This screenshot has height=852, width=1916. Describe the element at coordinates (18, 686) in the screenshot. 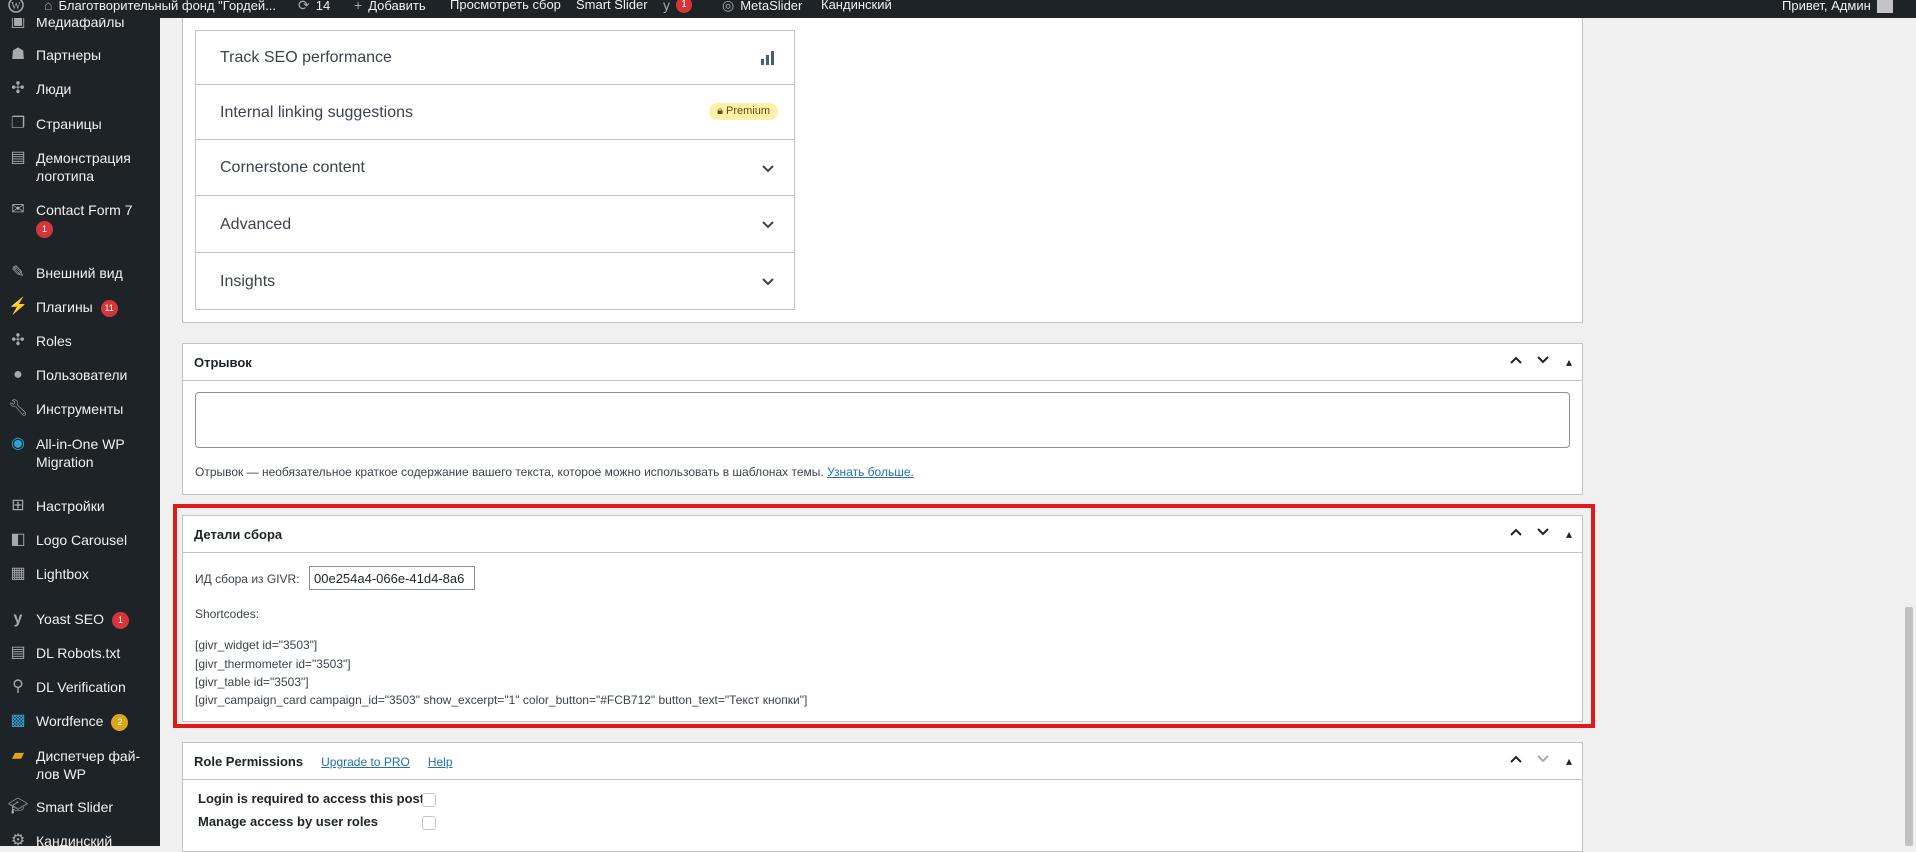

I see `verification-icon: ⚲` at that location.